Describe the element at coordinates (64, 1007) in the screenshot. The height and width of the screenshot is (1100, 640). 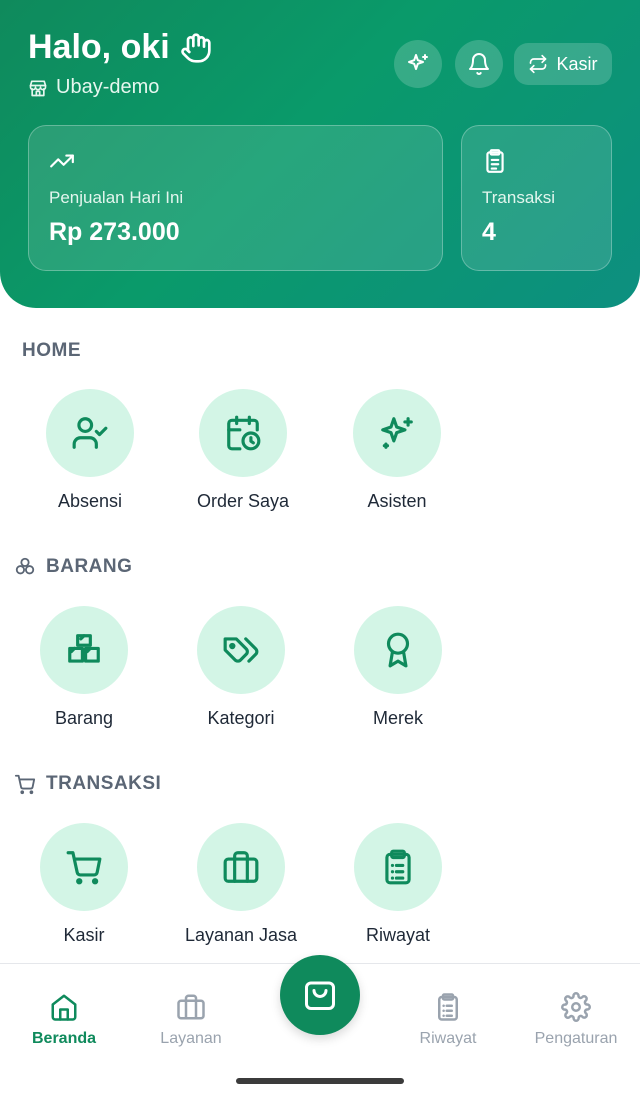
I see `home-icon` at that location.